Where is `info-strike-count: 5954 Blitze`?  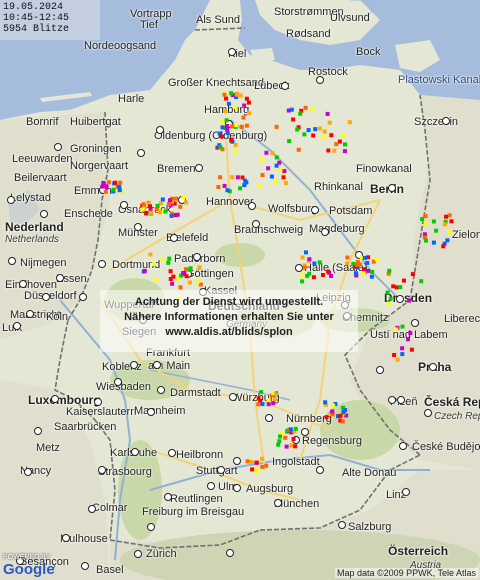 info-strike-count: 5954 Blitze is located at coordinates (36, 29).